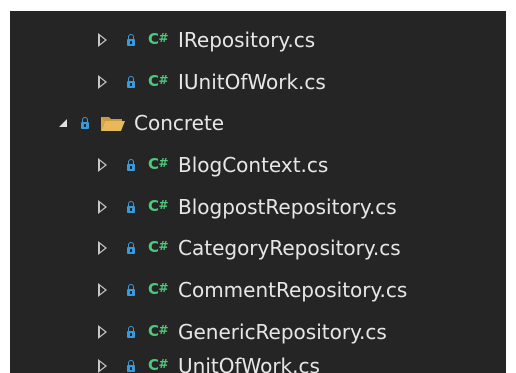 This screenshot has width=516, height=373. What do you see at coordinates (247, 40) in the screenshot?
I see `tree-item-label: IRepository.cs` at bounding box center [247, 40].